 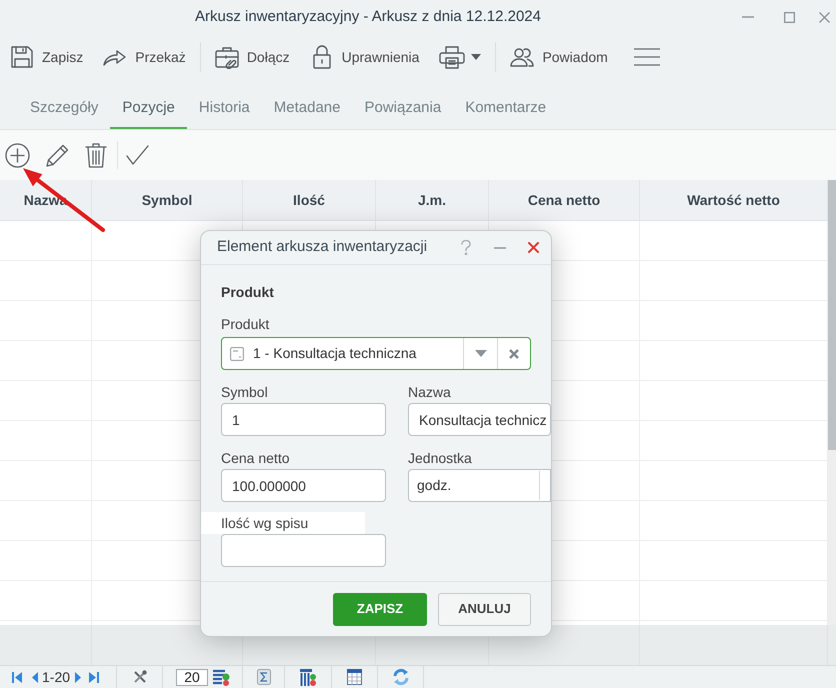 I want to click on text-field, so click(x=303, y=550).